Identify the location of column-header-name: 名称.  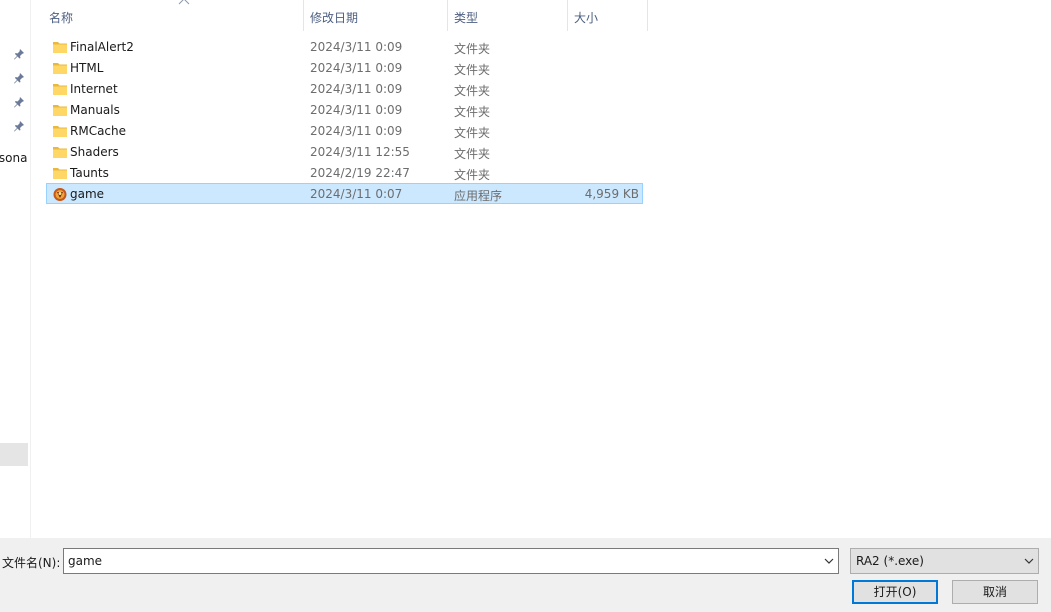
(173, 15).